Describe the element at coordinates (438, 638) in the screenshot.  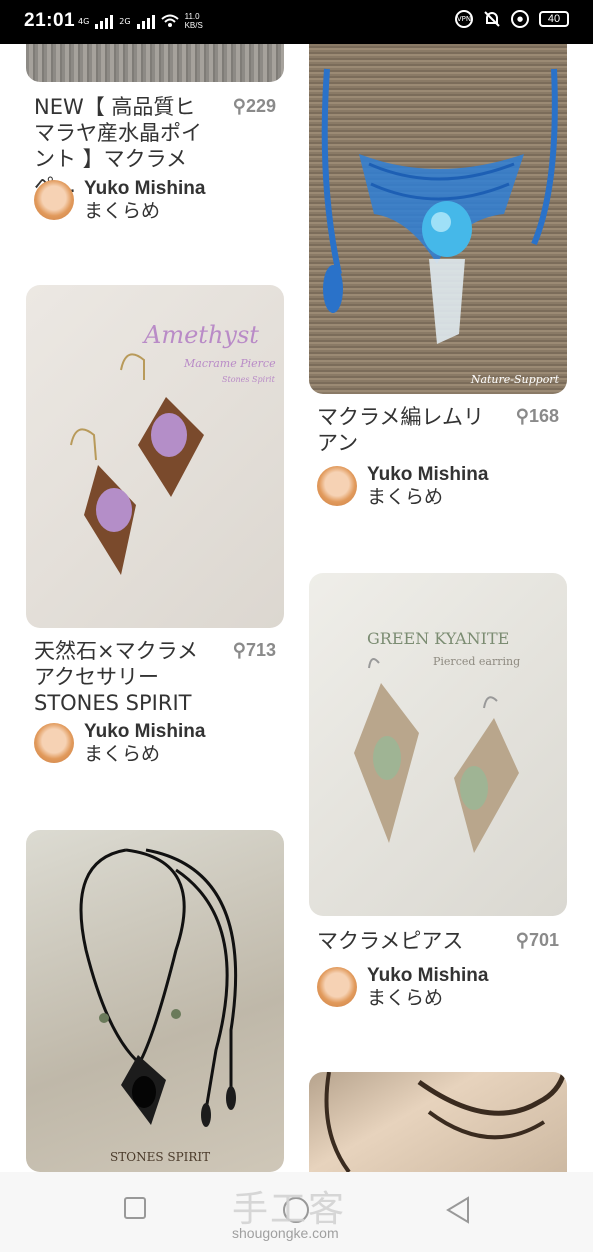
I see `image-overlay-title: GREEN KYANITE` at that location.